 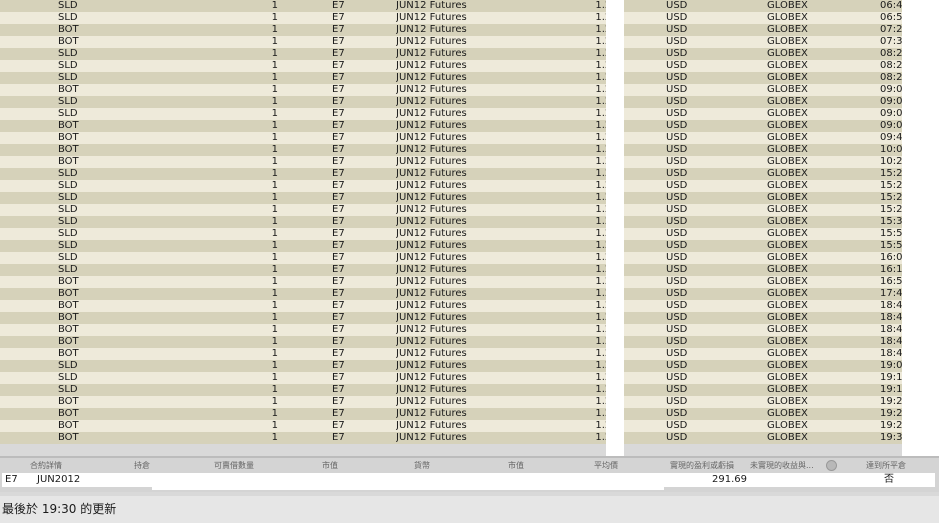 What do you see at coordinates (469, 222) in the screenshot?
I see `trade-row: SLD1E7JUN12 Futures1.257USDGLOBEX15:3` at bounding box center [469, 222].